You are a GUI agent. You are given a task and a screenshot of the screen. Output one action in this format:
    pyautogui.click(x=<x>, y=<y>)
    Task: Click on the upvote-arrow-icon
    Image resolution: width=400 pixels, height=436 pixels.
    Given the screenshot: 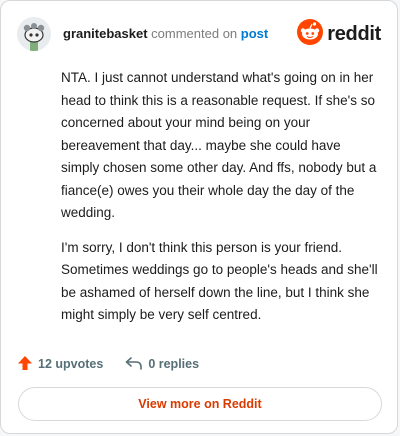 What is the action you would take?
    pyautogui.click(x=27, y=364)
    